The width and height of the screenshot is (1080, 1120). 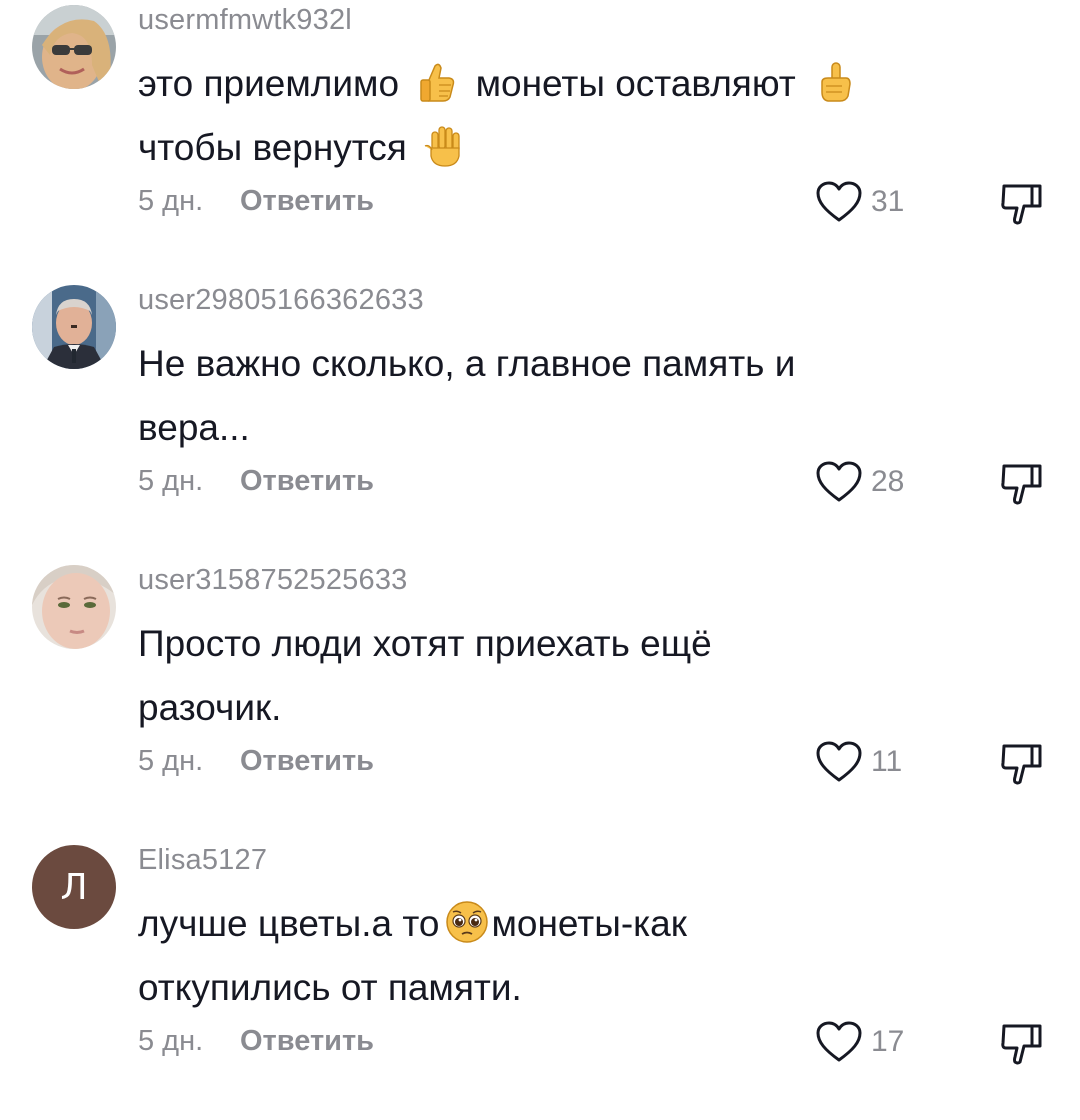 What do you see at coordinates (272, 147) in the screenshot?
I see `comment-text-segment: чтобы вернутся` at bounding box center [272, 147].